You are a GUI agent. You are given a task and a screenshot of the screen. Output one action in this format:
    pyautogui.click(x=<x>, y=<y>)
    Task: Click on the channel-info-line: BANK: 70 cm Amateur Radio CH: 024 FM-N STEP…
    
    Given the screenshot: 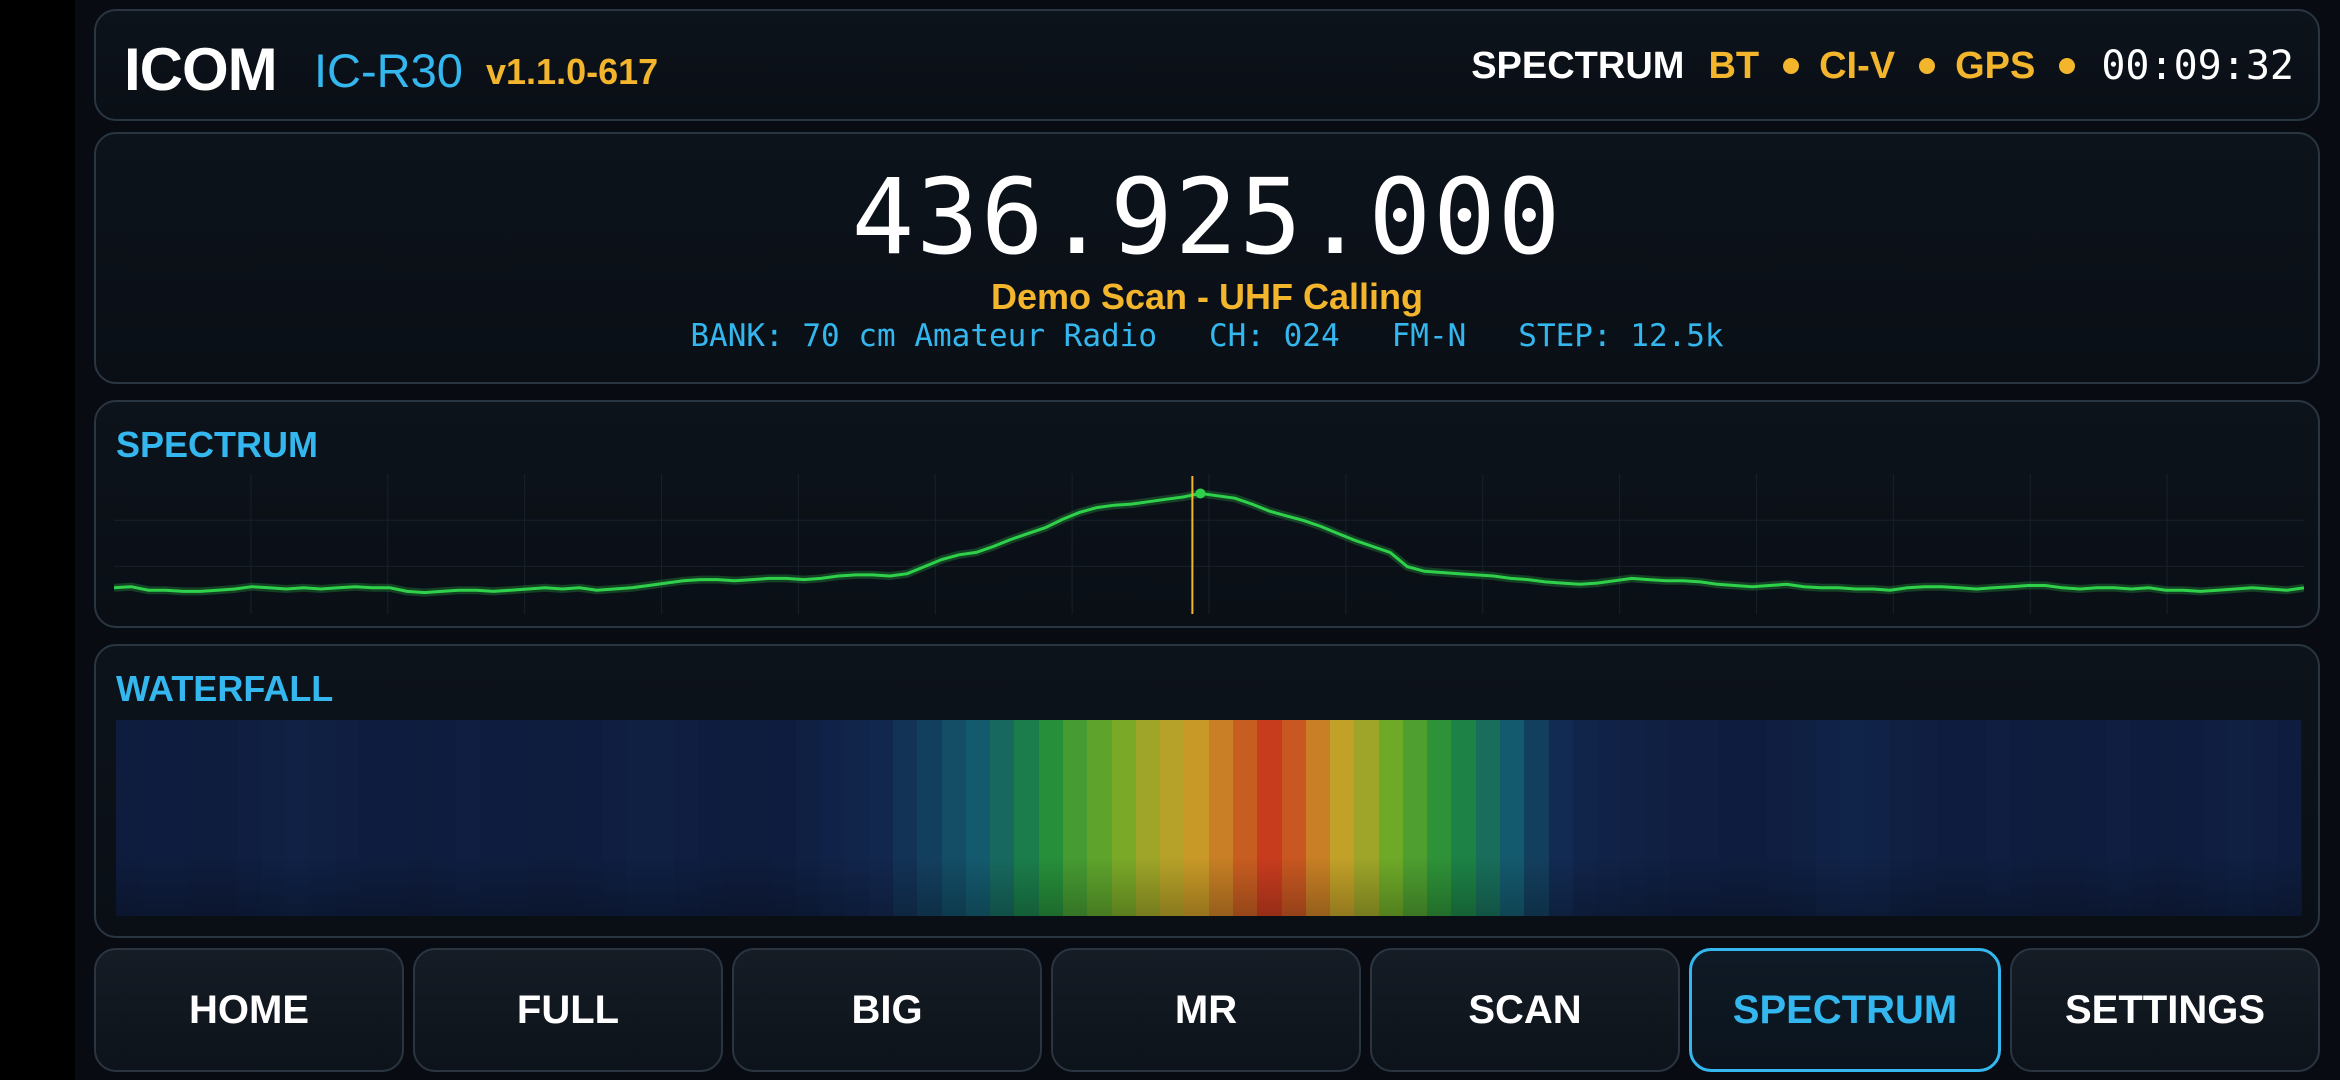 What is the action you would take?
    pyautogui.click(x=1207, y=336)
    